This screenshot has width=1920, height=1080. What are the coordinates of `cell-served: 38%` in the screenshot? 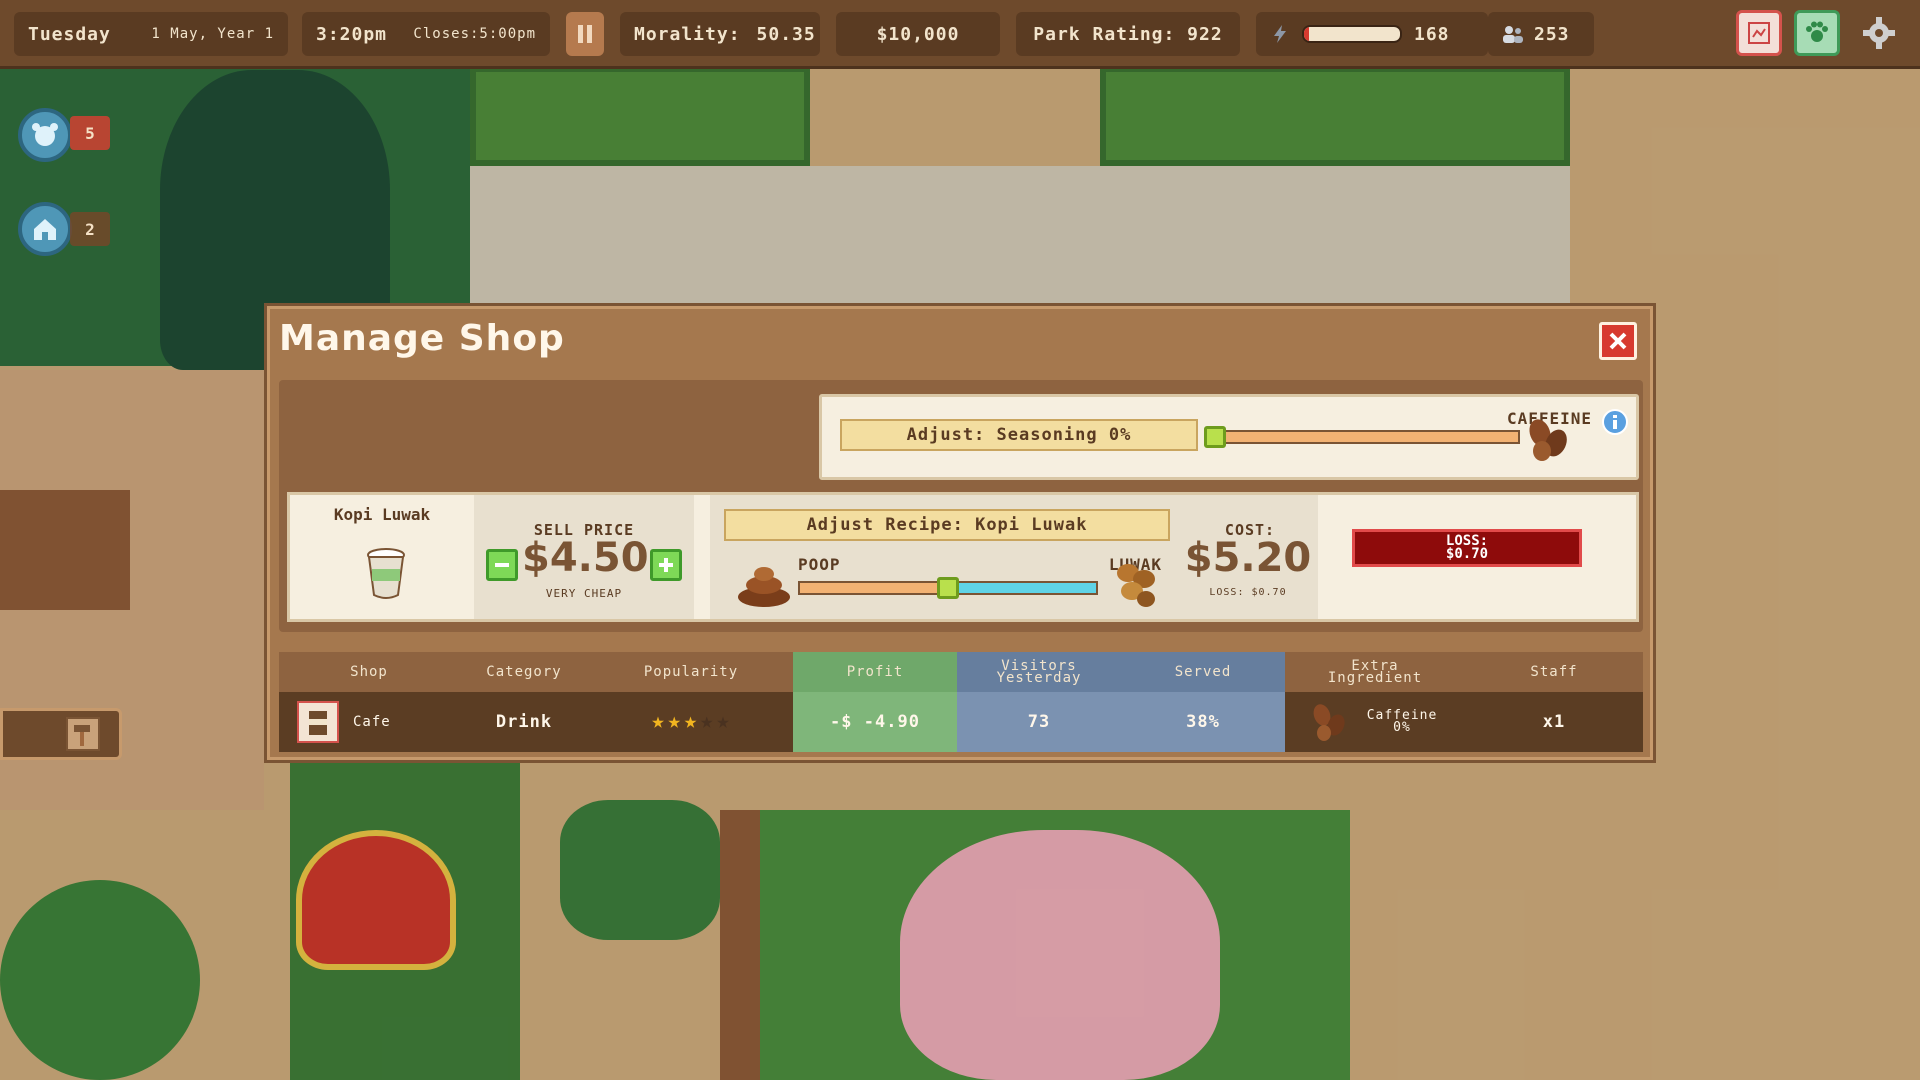 It's located at (1203, 722).